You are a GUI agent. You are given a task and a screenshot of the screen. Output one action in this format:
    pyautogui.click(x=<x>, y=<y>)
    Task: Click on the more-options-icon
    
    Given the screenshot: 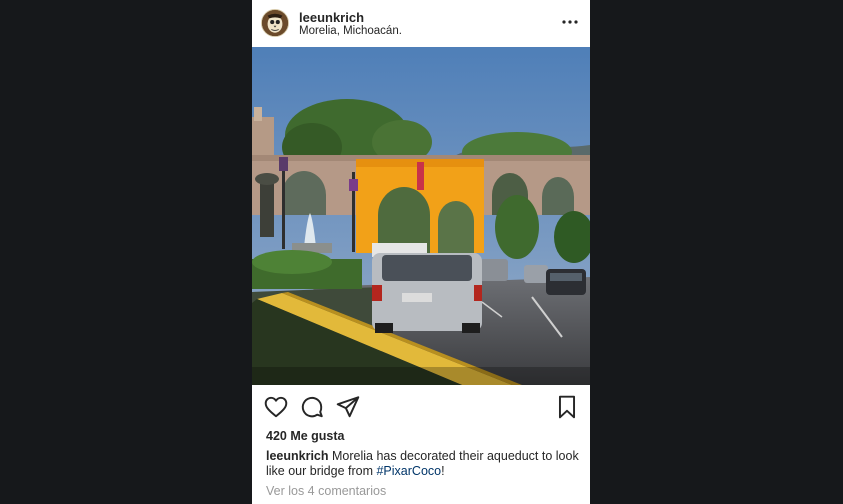 What is the action you would take?
    pyautogui.click(x=570, y=22)
    